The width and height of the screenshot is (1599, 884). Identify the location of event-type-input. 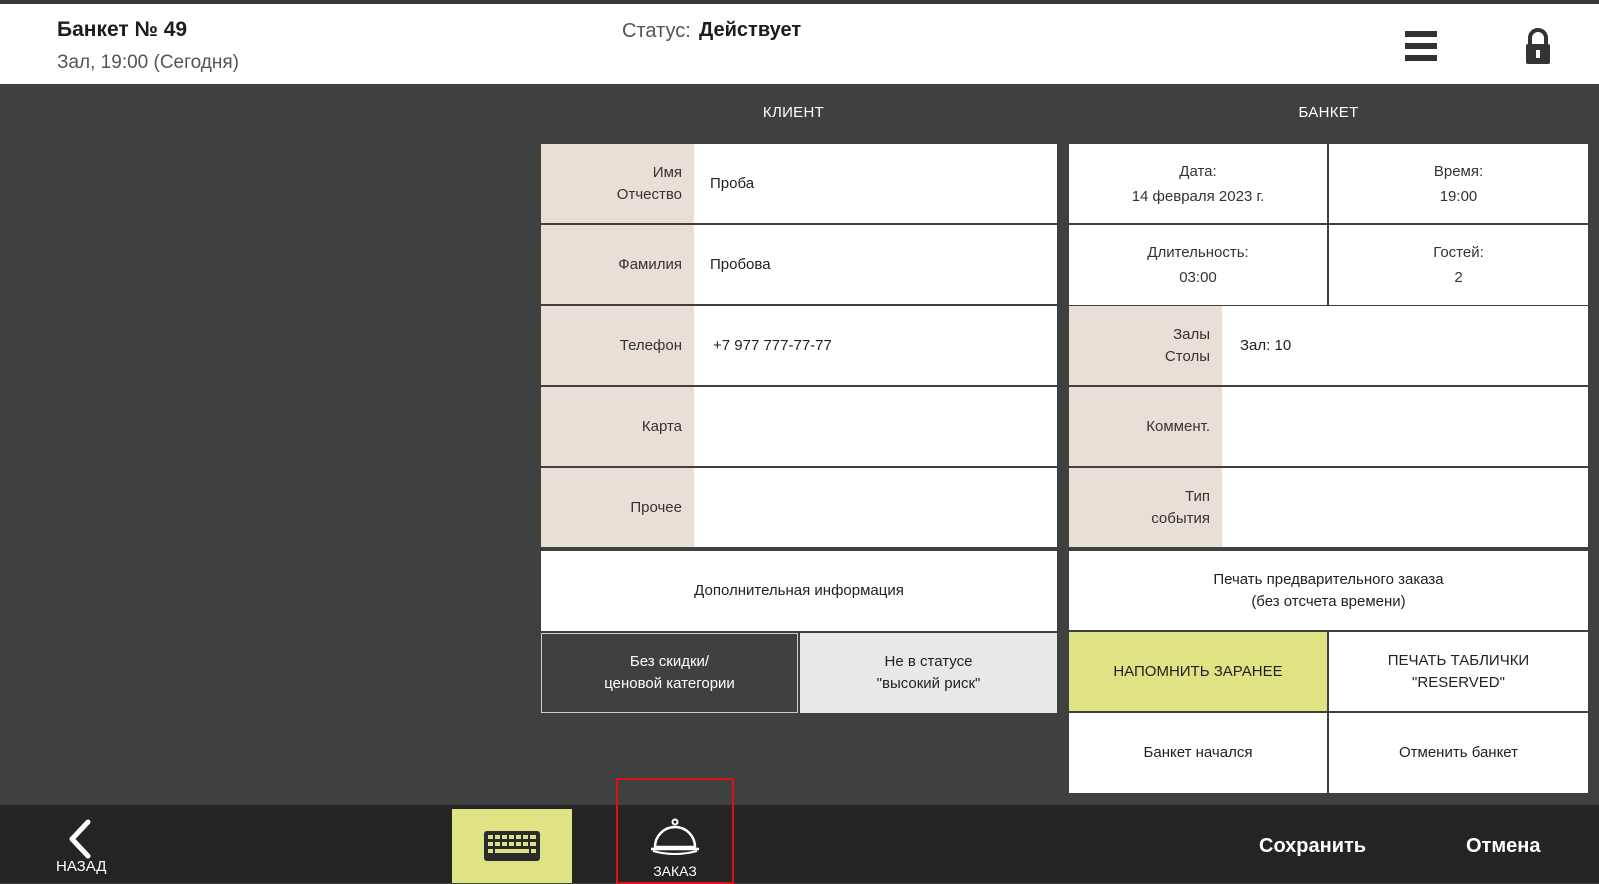
(1406, 507).